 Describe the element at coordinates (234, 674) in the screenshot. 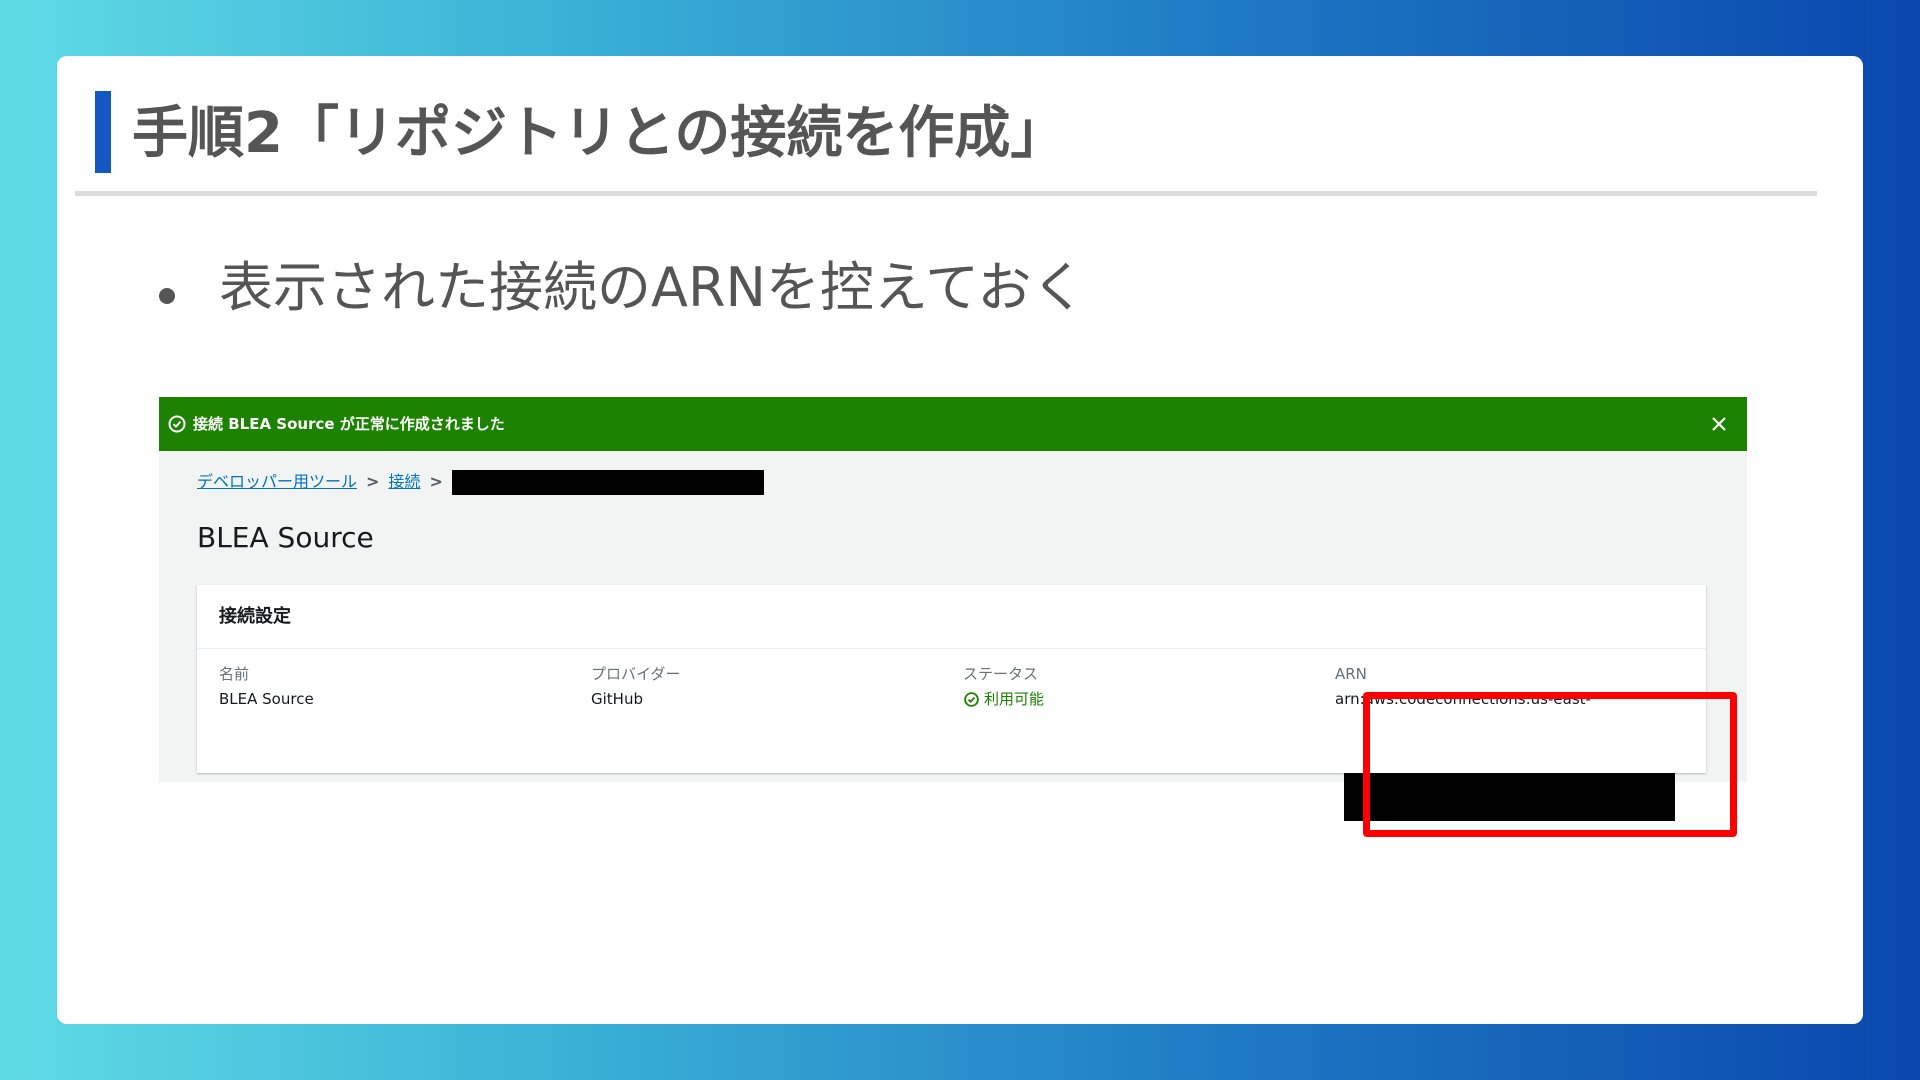

I see `field-name-label: 名前` at that location.